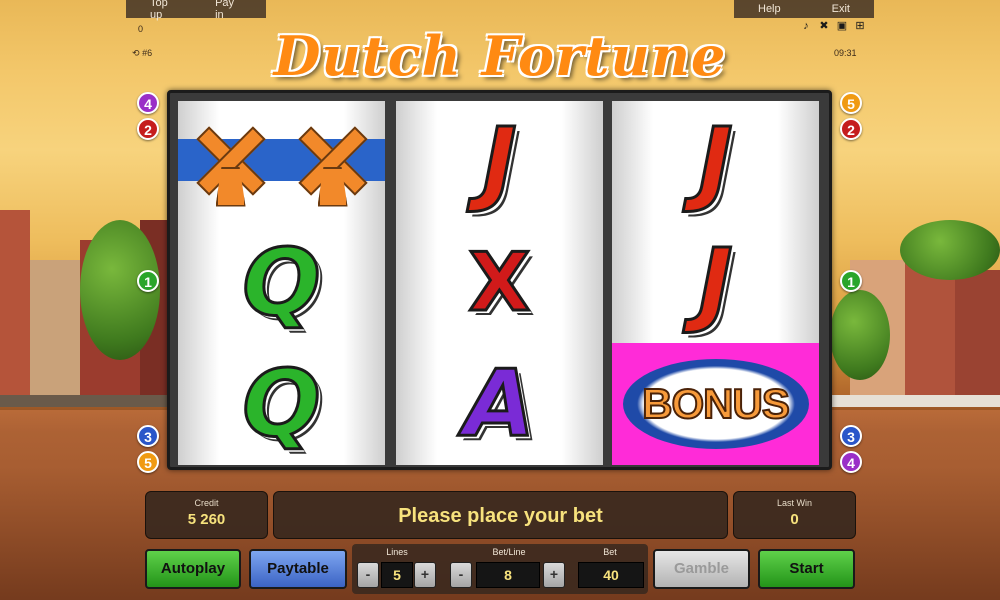  I want to click on bet-line-value: 8, so click(508, 575).